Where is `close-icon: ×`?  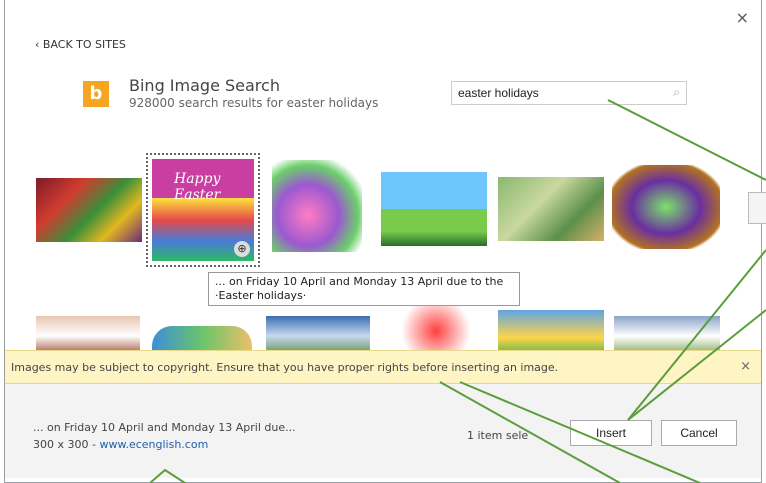 close-icon: × is located at coordinates (742, 17).